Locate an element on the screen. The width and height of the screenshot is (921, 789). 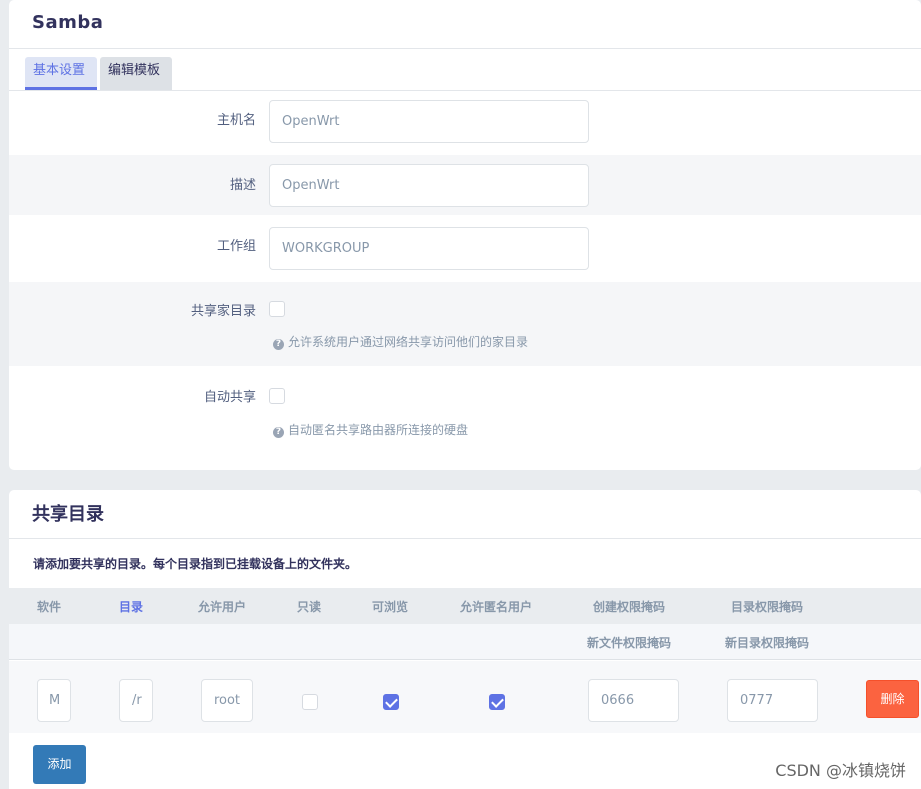
readonly-checkbox is located at coordinates (310, 702).